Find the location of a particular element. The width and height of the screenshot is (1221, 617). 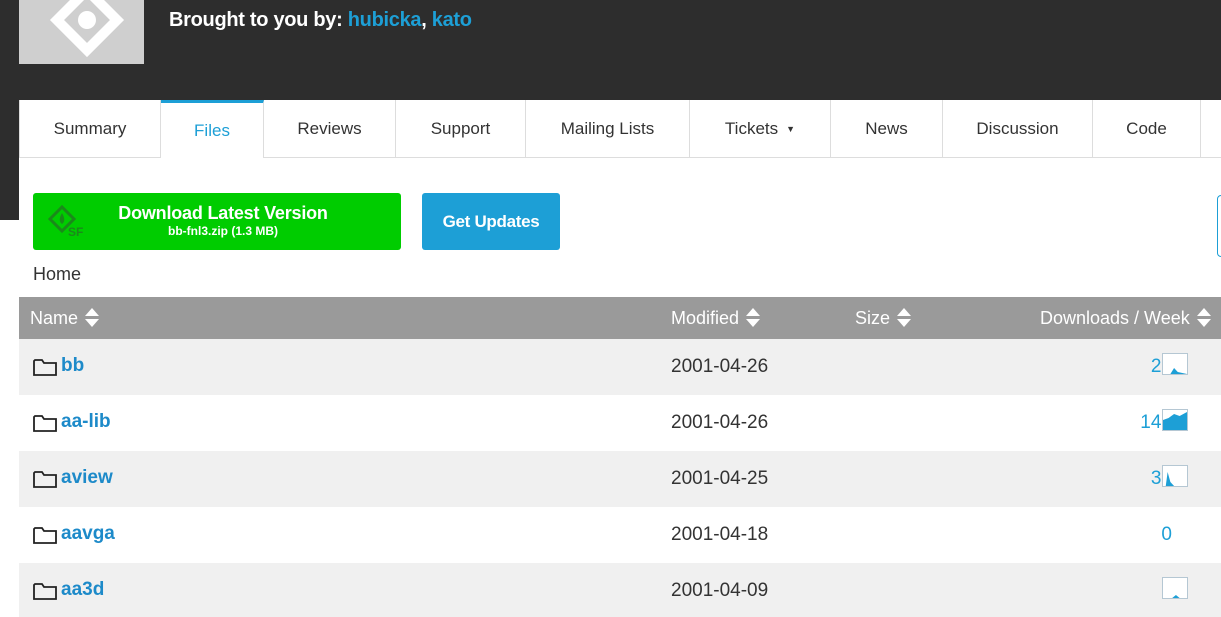

tab-code: Code is located at coordinates (1147, 128).